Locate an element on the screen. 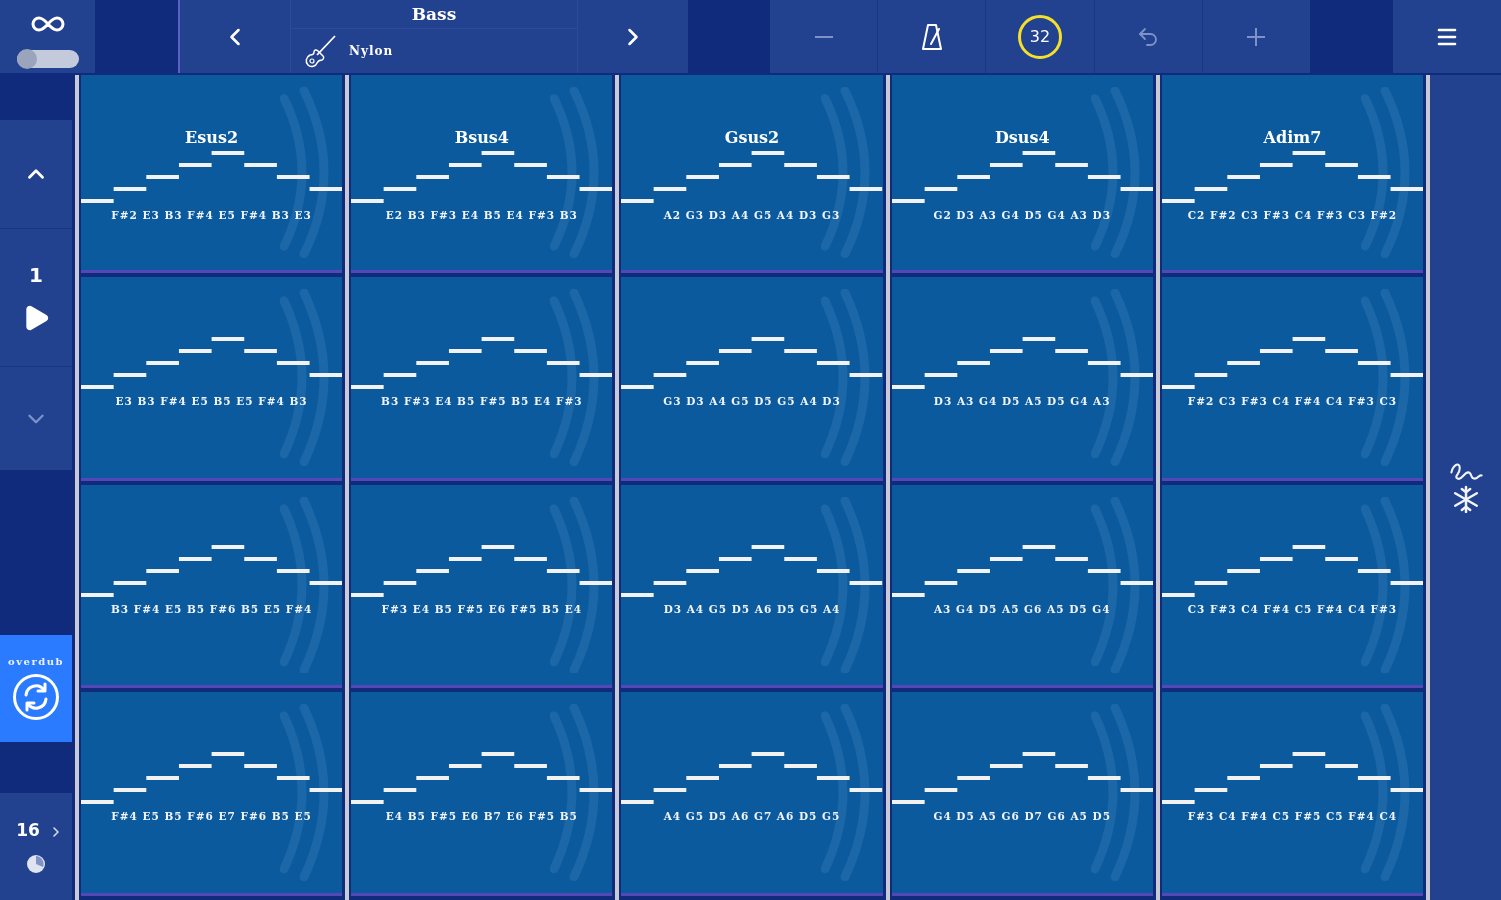  note-list: A4 G5 D5 A6 G7 A6 D5 G5 is located at coordinates (752, 816).